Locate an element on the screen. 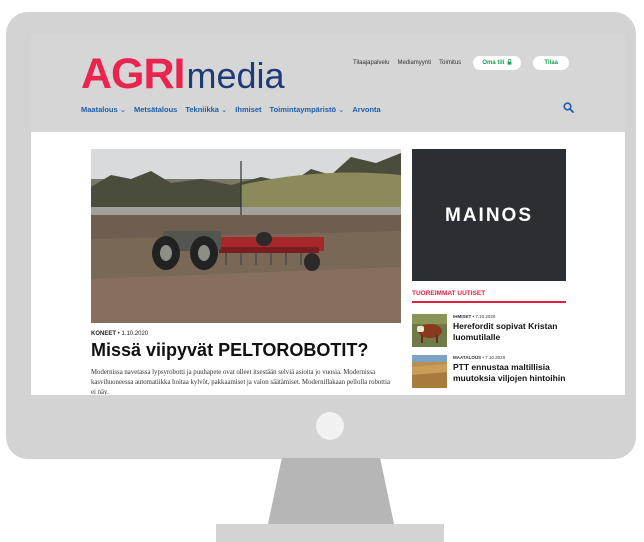  news-meta: IHMISET • 7.10.2020 is located at coordinates (474, 316).